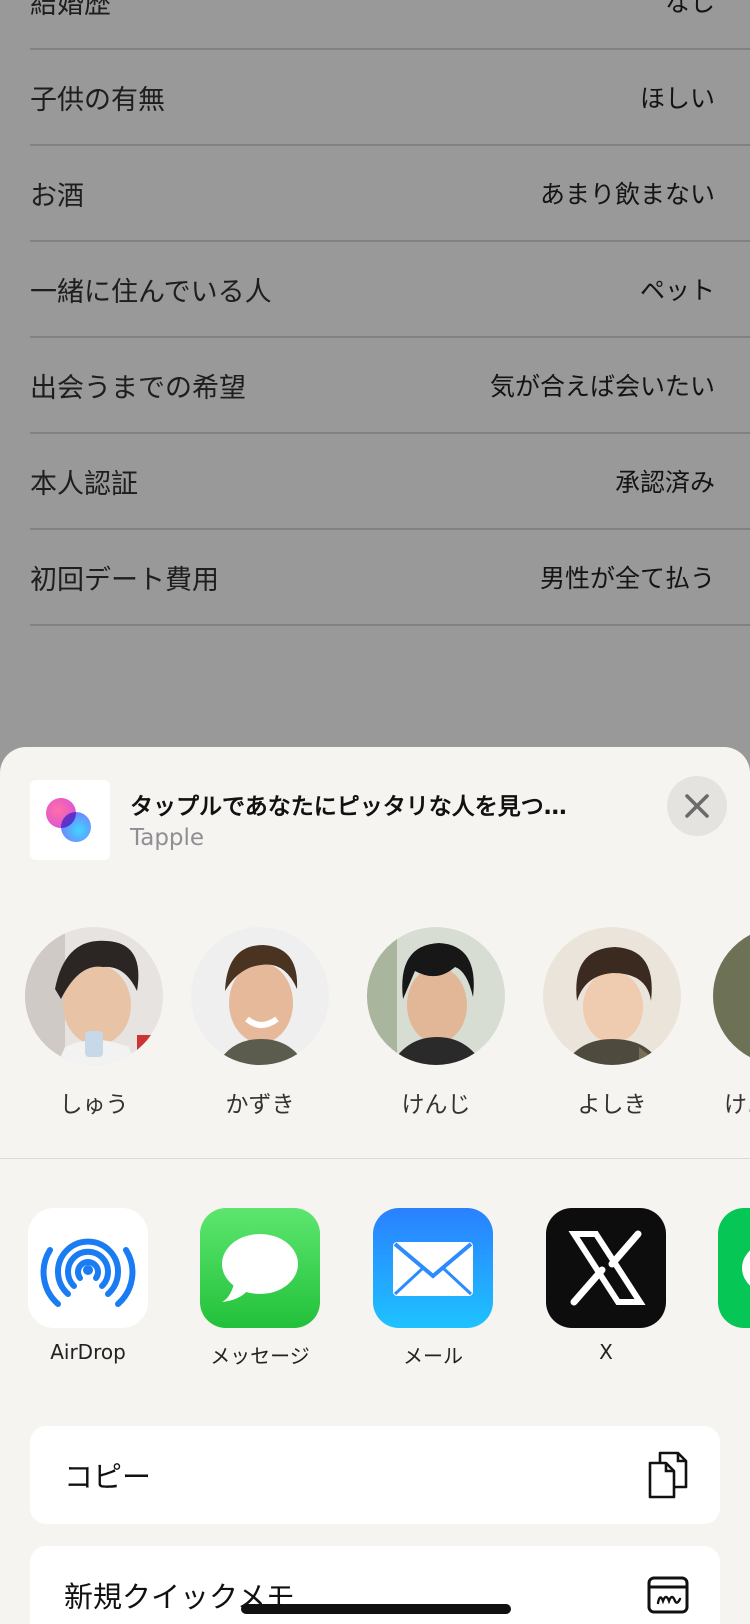 This screenshot has width=750, height=1624. What do you see at coordinates (88, 1352) in the screenshot?
I see `app-label: AirDrop` at bounding box center [88, 1352].